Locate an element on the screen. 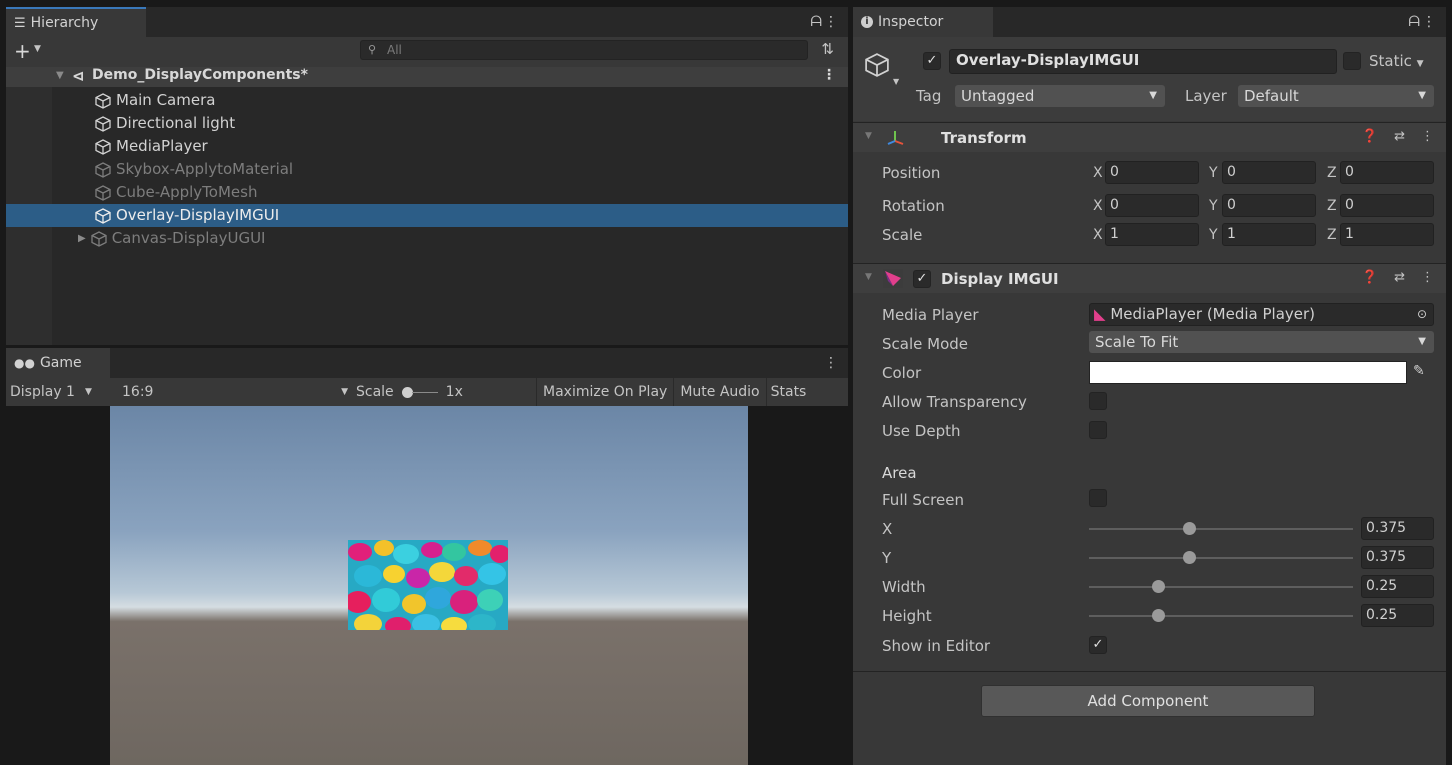 This screenshot has width=1452, height=765. aspect-dropdown: 16:9 ▼ is located at coordinates (236, 392).